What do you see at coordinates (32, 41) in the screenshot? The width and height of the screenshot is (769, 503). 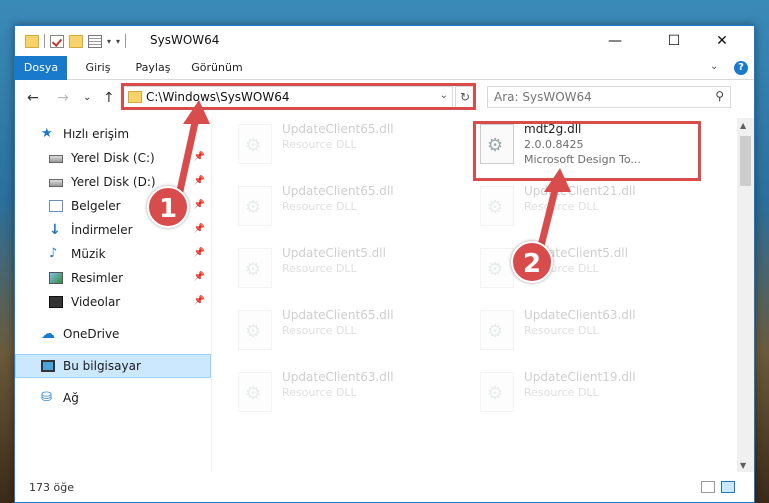 I see `folder-icon` at bounding box center [32, 41].